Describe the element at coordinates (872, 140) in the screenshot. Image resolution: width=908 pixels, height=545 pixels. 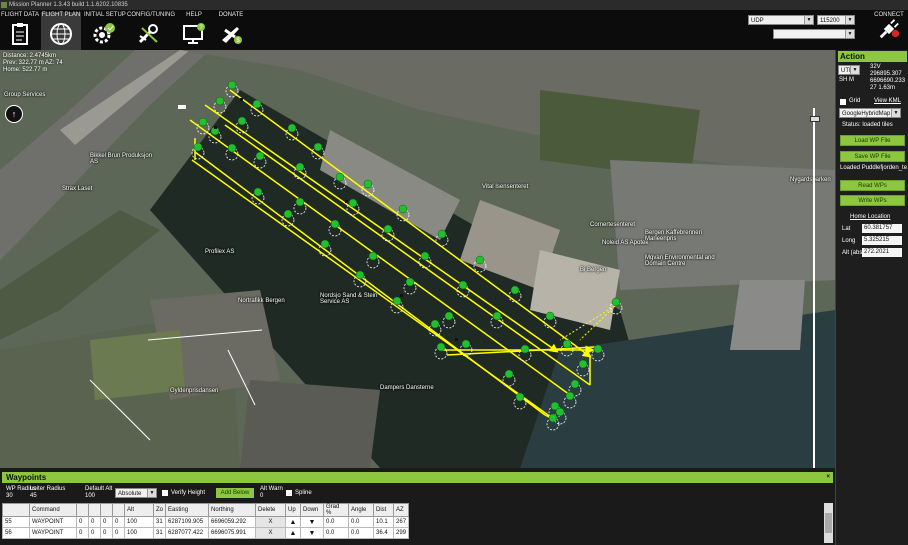
I see `load-wp-file-button: Load WP File` at that location.